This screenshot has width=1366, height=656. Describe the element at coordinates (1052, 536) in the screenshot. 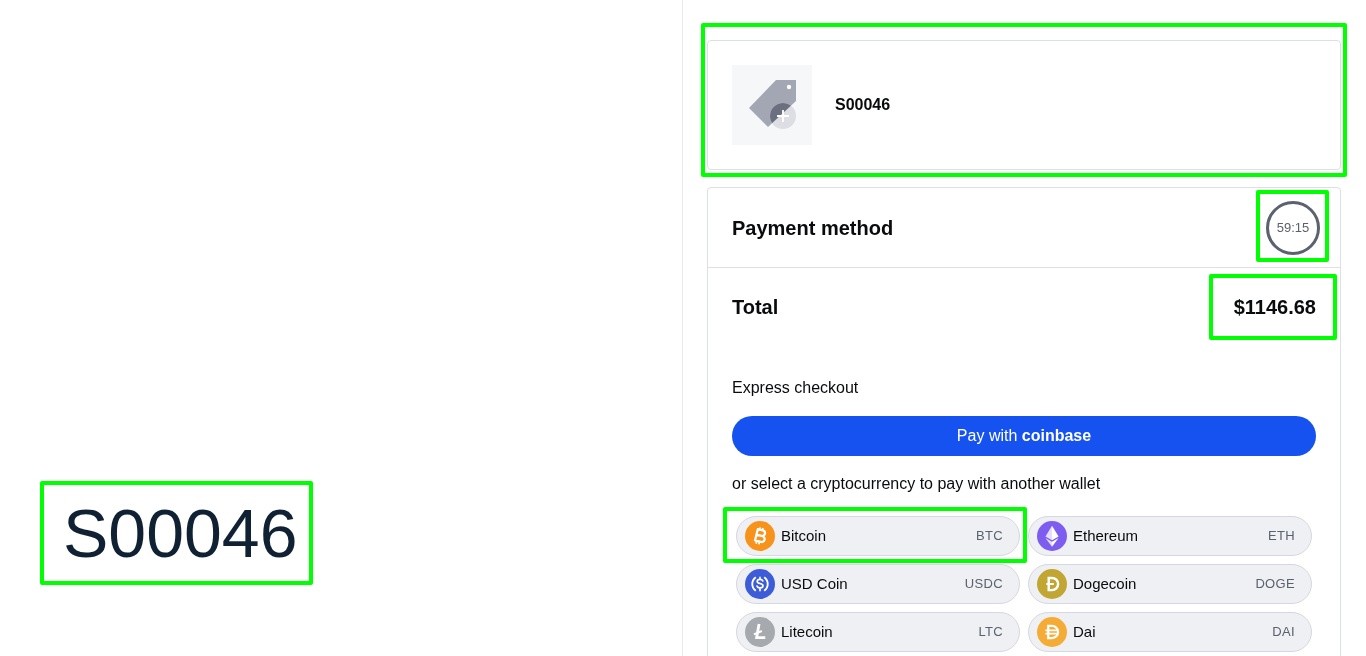

I see `ethereum-icon` at that location.